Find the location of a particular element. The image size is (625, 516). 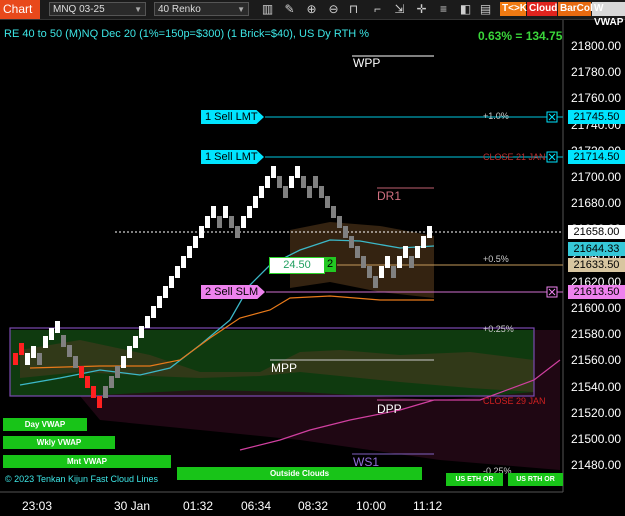

zoom-in-icon: ⊕ is located at coordinates (311, 9).